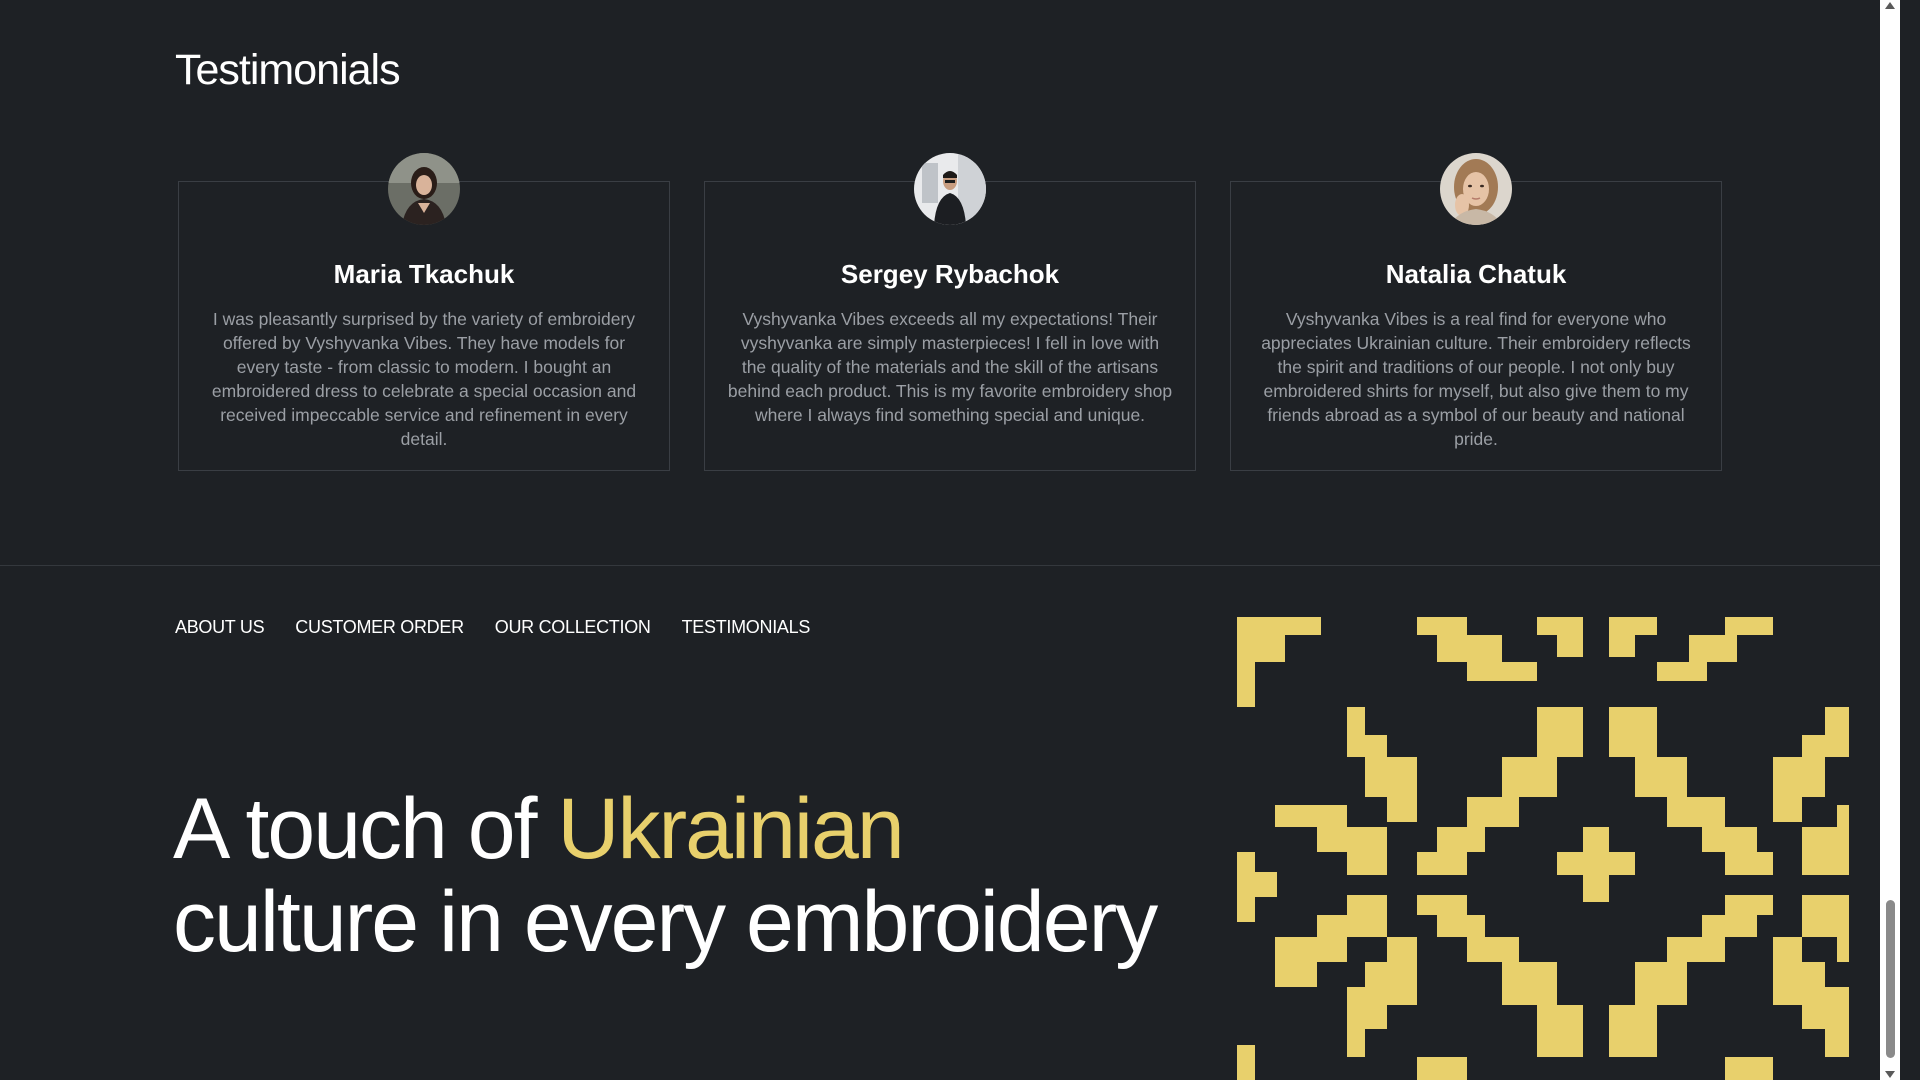  I want to click on testimonials-title: Testimonials, so click(288, 70).